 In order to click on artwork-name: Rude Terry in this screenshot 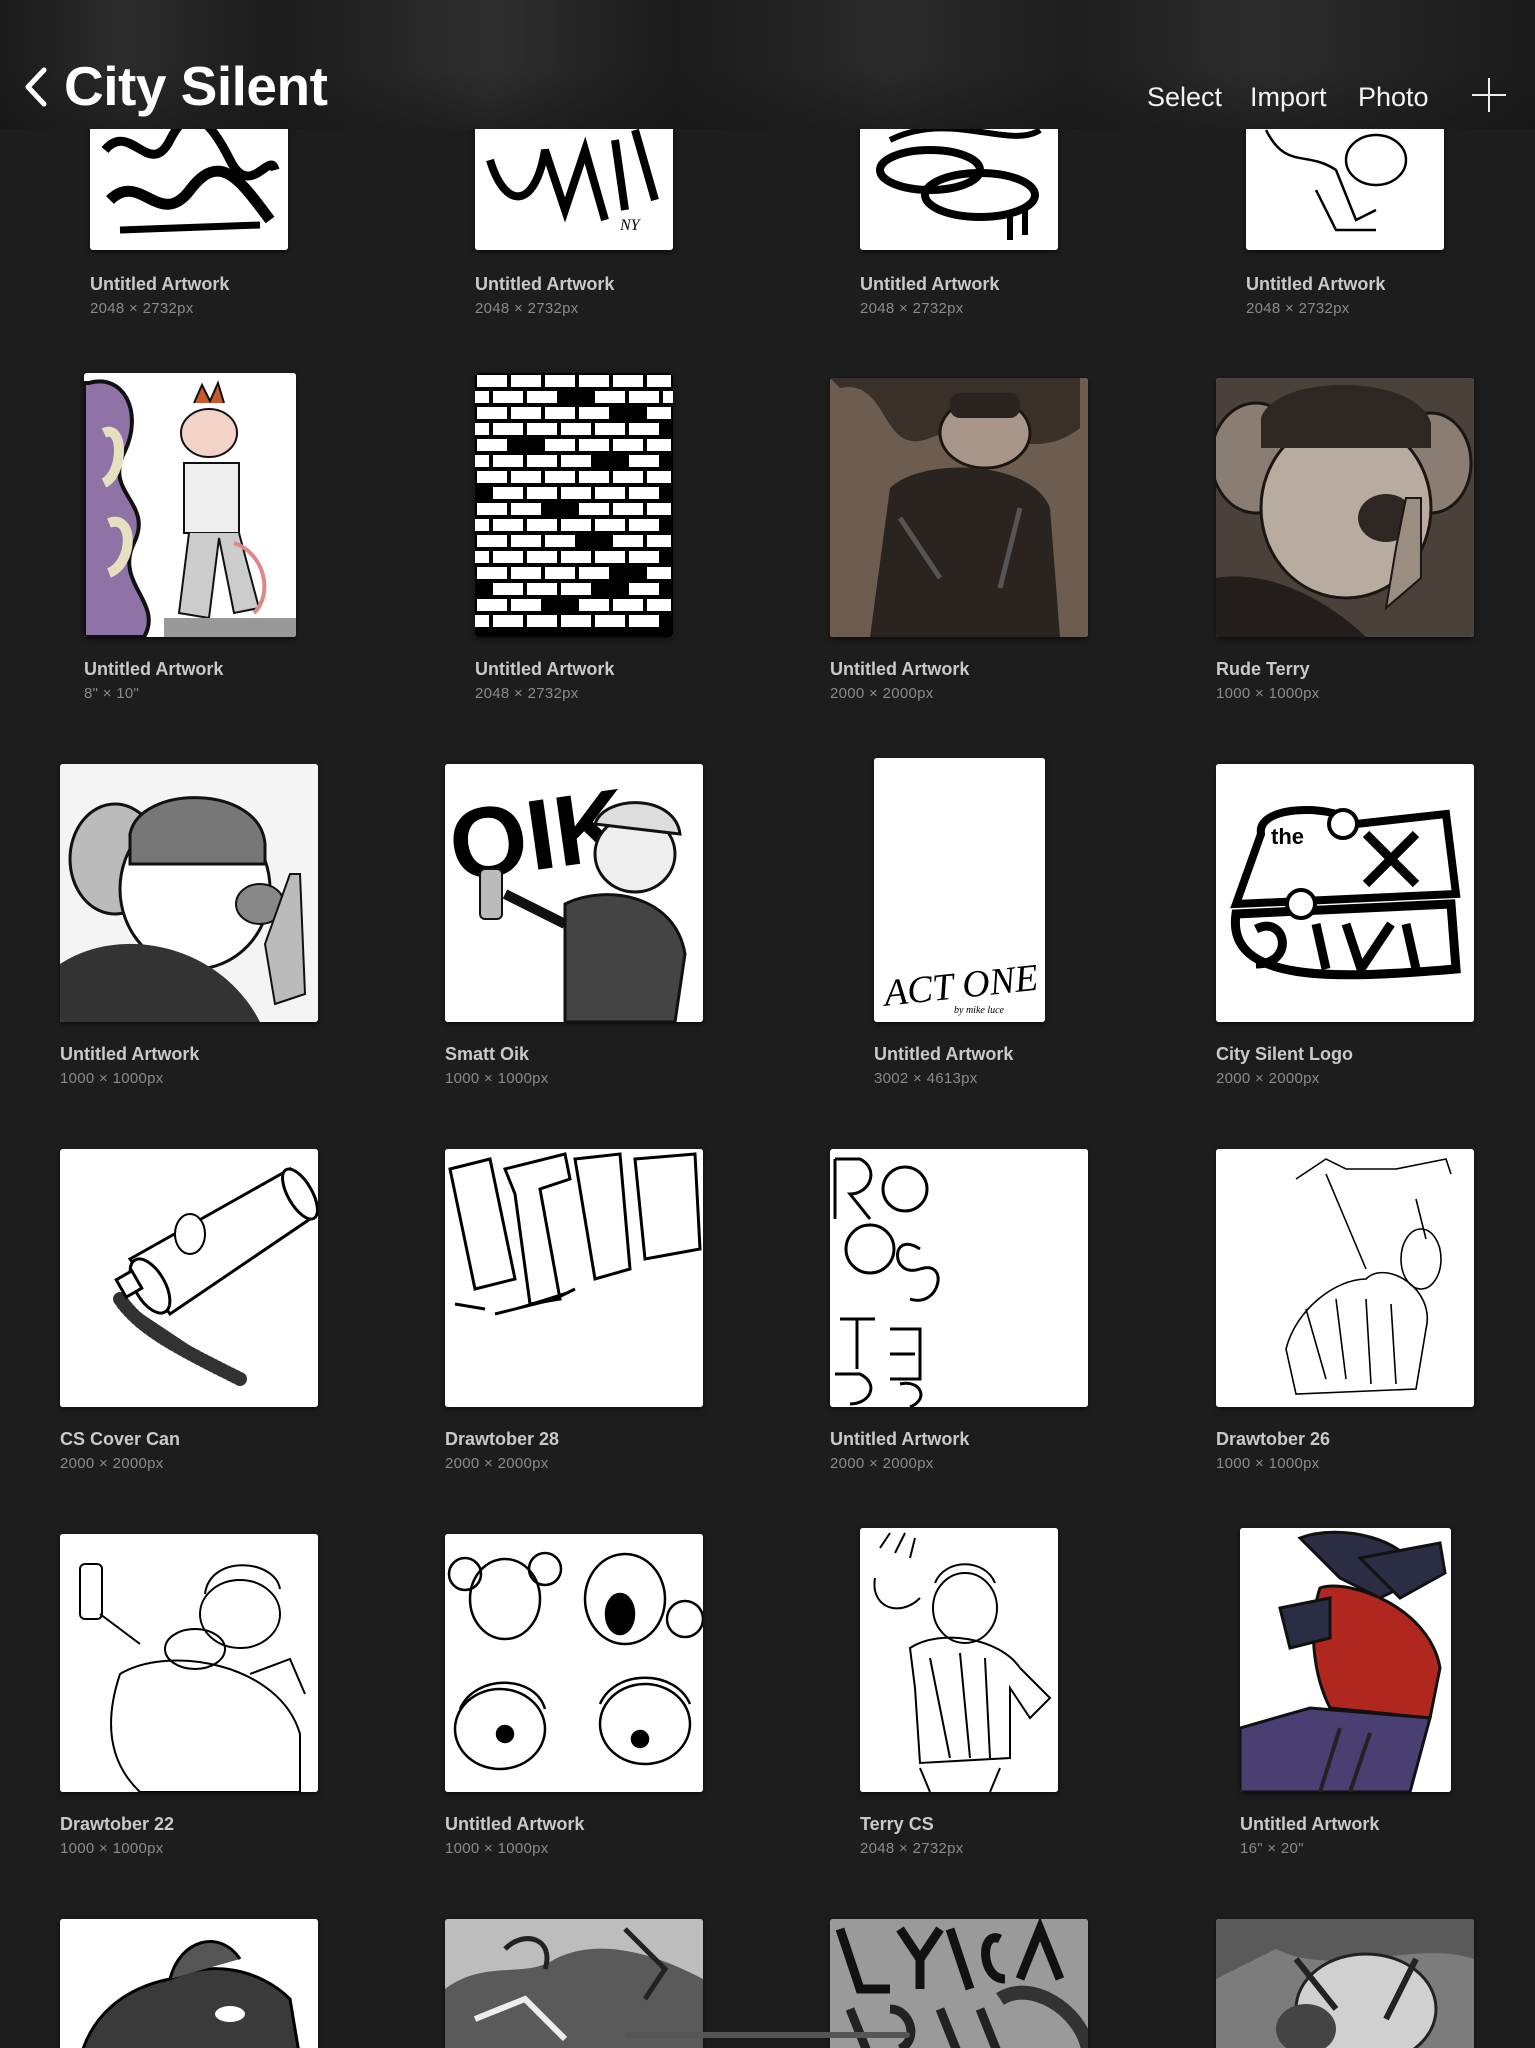, I will do `click(1263, 669)`.